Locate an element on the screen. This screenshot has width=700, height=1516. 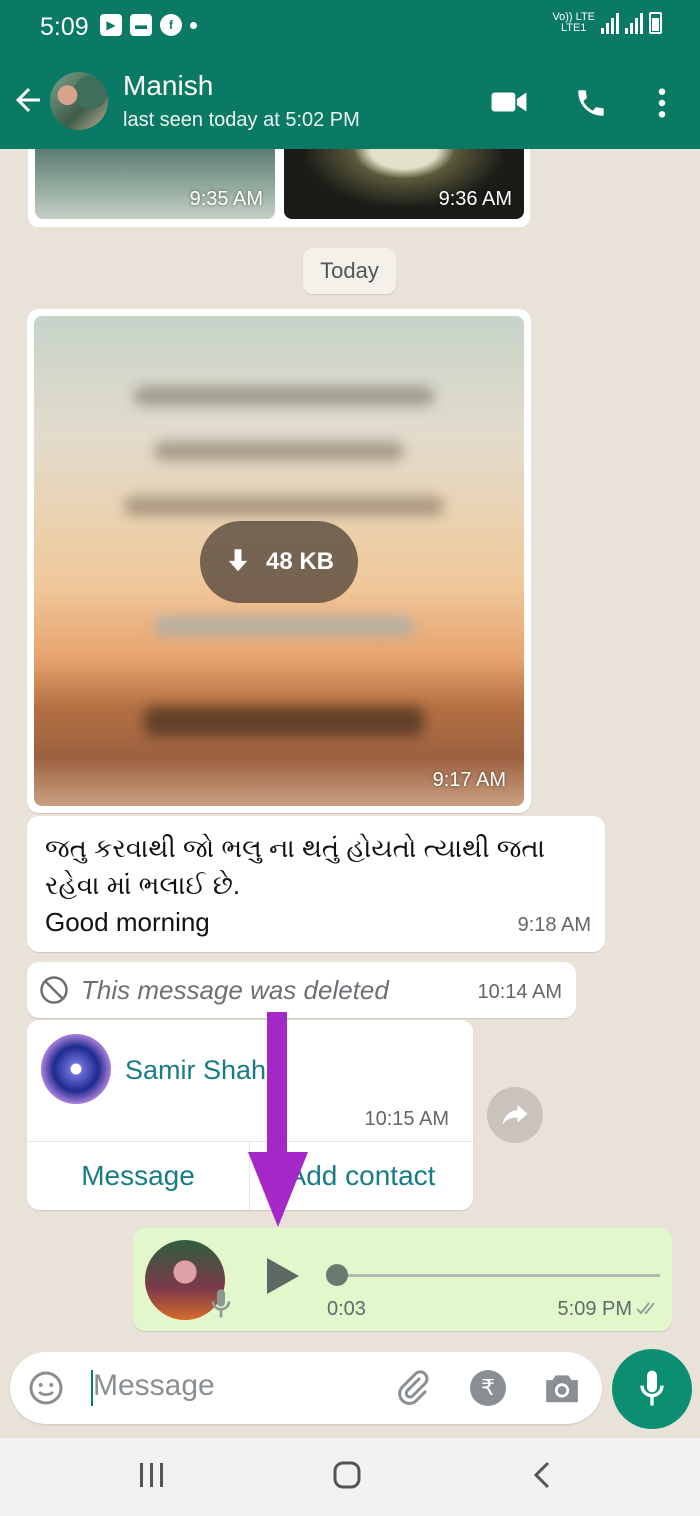
microphone-icon is located at coordinates (652, 1388).